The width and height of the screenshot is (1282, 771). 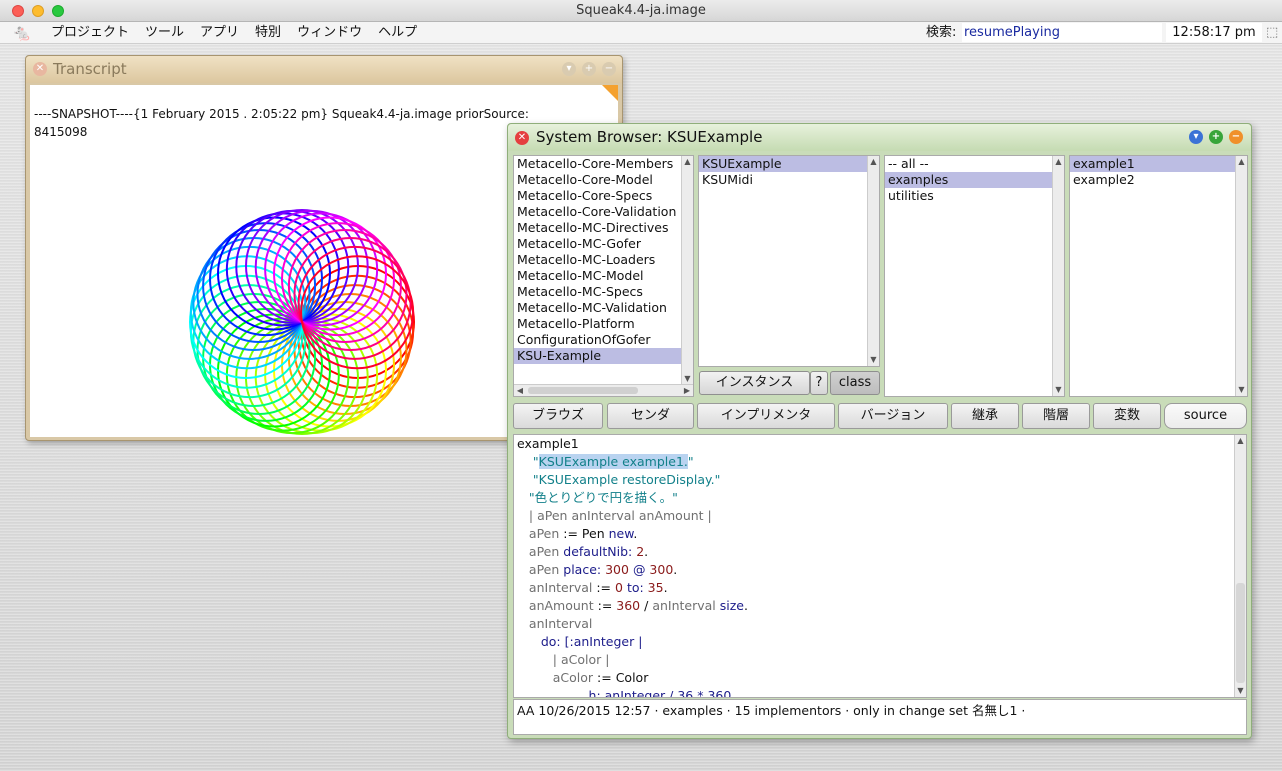 I want to click on browser-menu-icon: ▾, so click(x=1196, y=137).